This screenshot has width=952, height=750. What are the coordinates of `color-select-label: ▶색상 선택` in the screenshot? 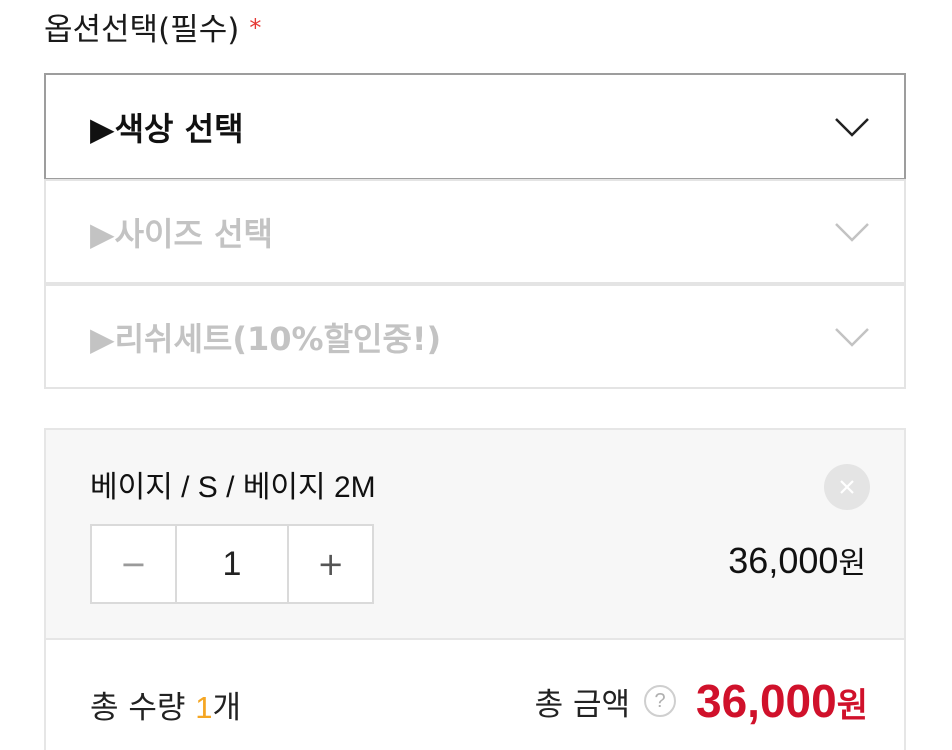 It's located at (167, 128).